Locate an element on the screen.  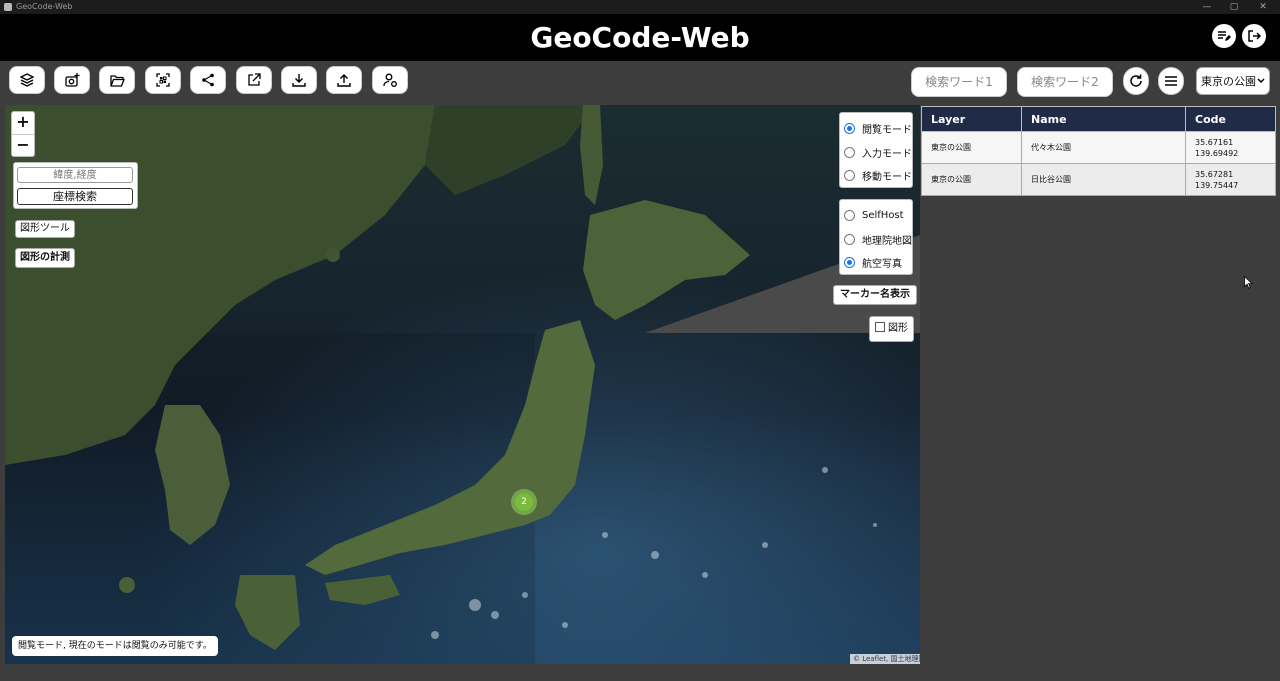
refresh-button is located at coordinates (1136, 81).